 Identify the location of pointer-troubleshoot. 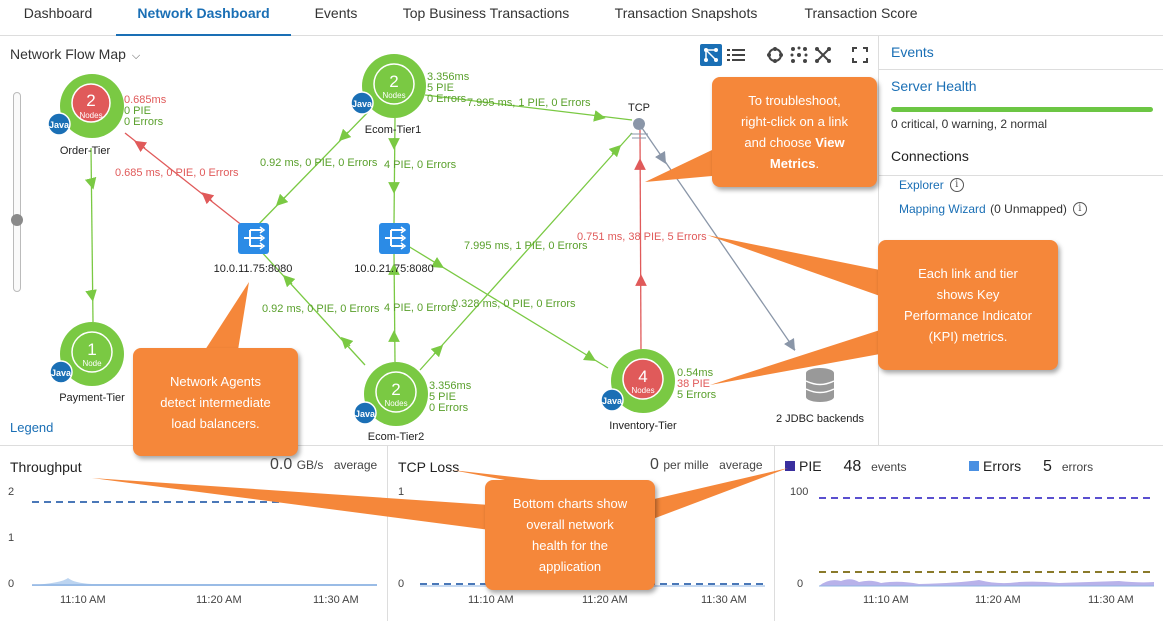
(678, 166).